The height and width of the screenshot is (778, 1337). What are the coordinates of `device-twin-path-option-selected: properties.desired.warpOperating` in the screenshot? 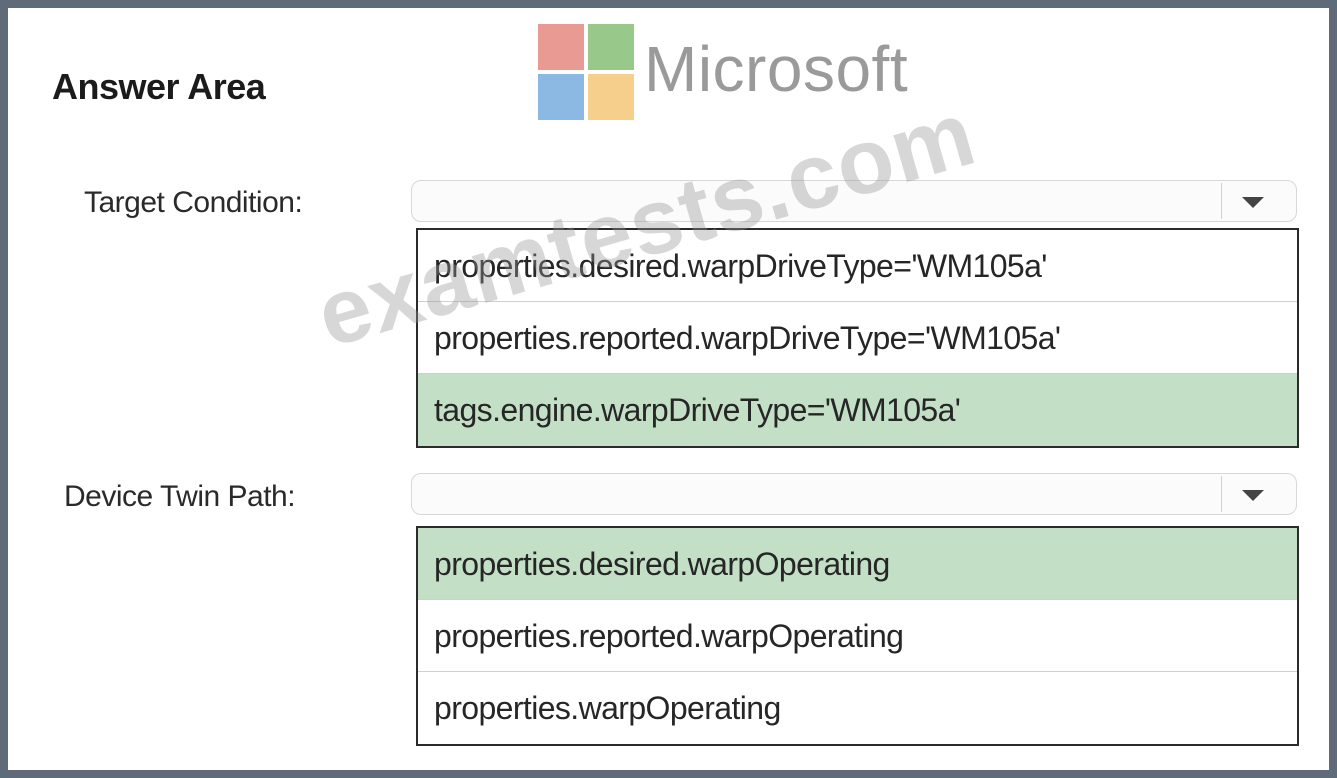 It's located at (857, 564).